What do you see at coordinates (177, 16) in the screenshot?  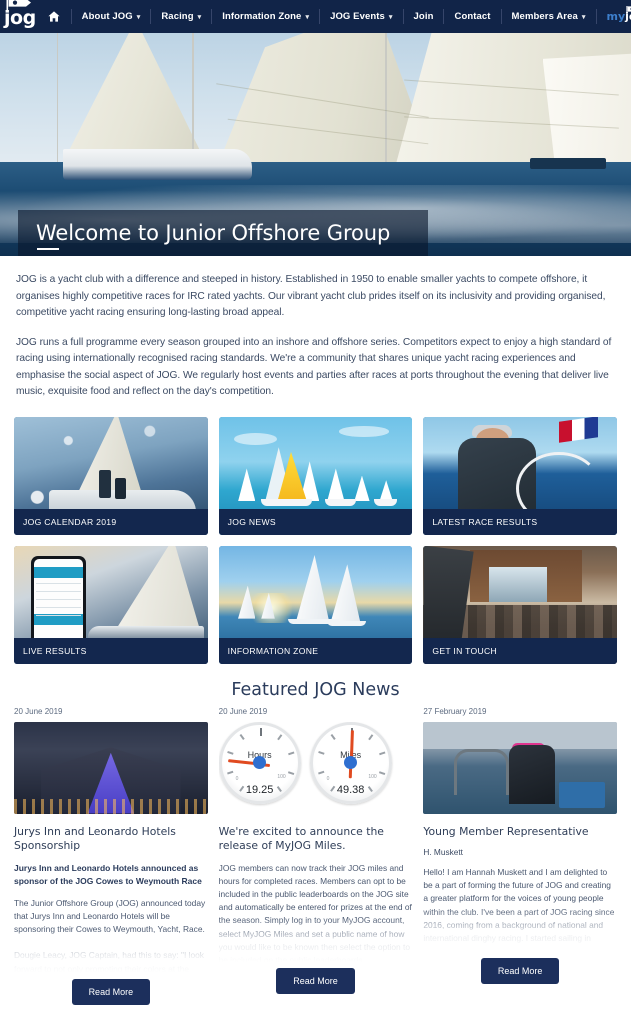 I see `nav-label: Racing` at bounding box center [177, 16].